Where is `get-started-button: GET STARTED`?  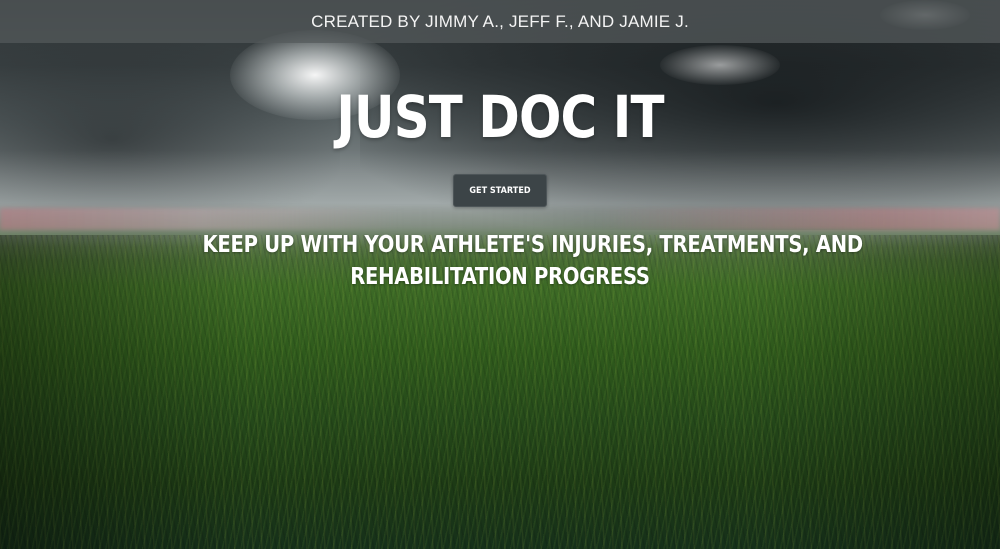 get-started-button: GET STARTED is located at coordinates (500, 190).